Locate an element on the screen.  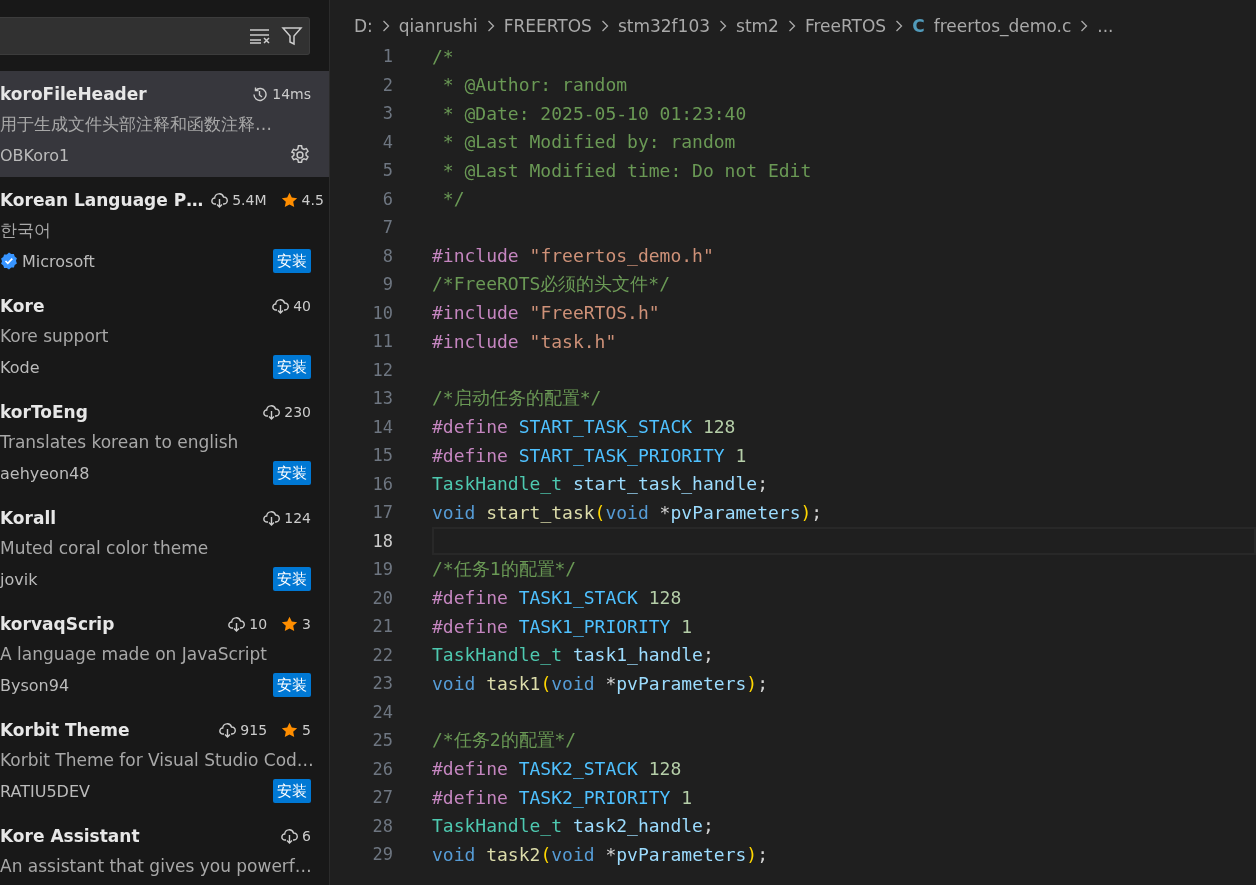
code-line: /*启动任务的配置*/ is located at coordinates (517, 398).